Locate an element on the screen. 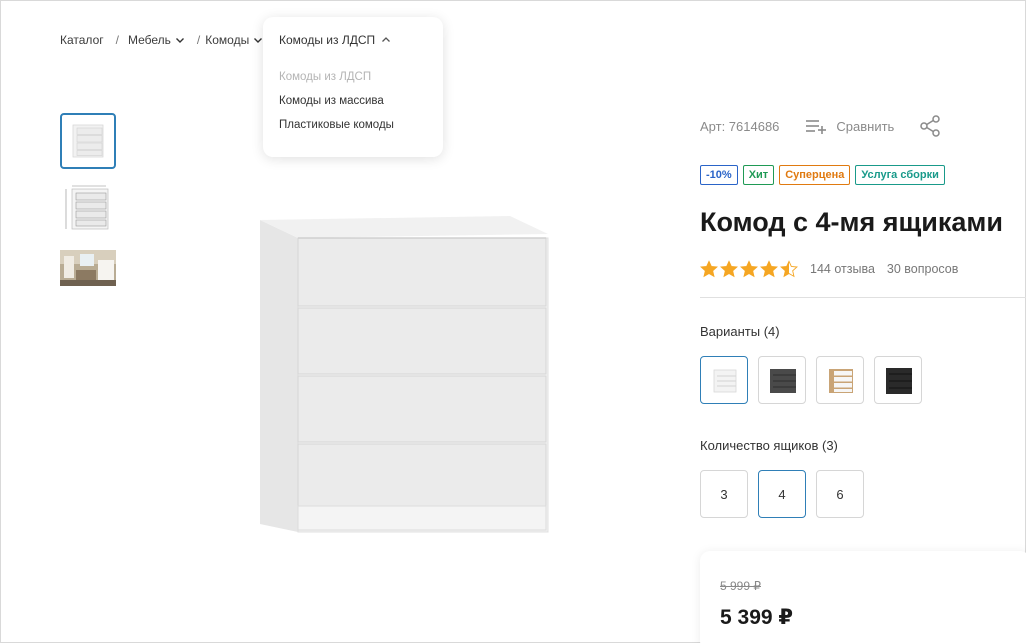 The height and width of the screenshot is (643, 1026). dropdown-item-ldsp: Комоды из ЛДСП is located at coordinates (325, 77).